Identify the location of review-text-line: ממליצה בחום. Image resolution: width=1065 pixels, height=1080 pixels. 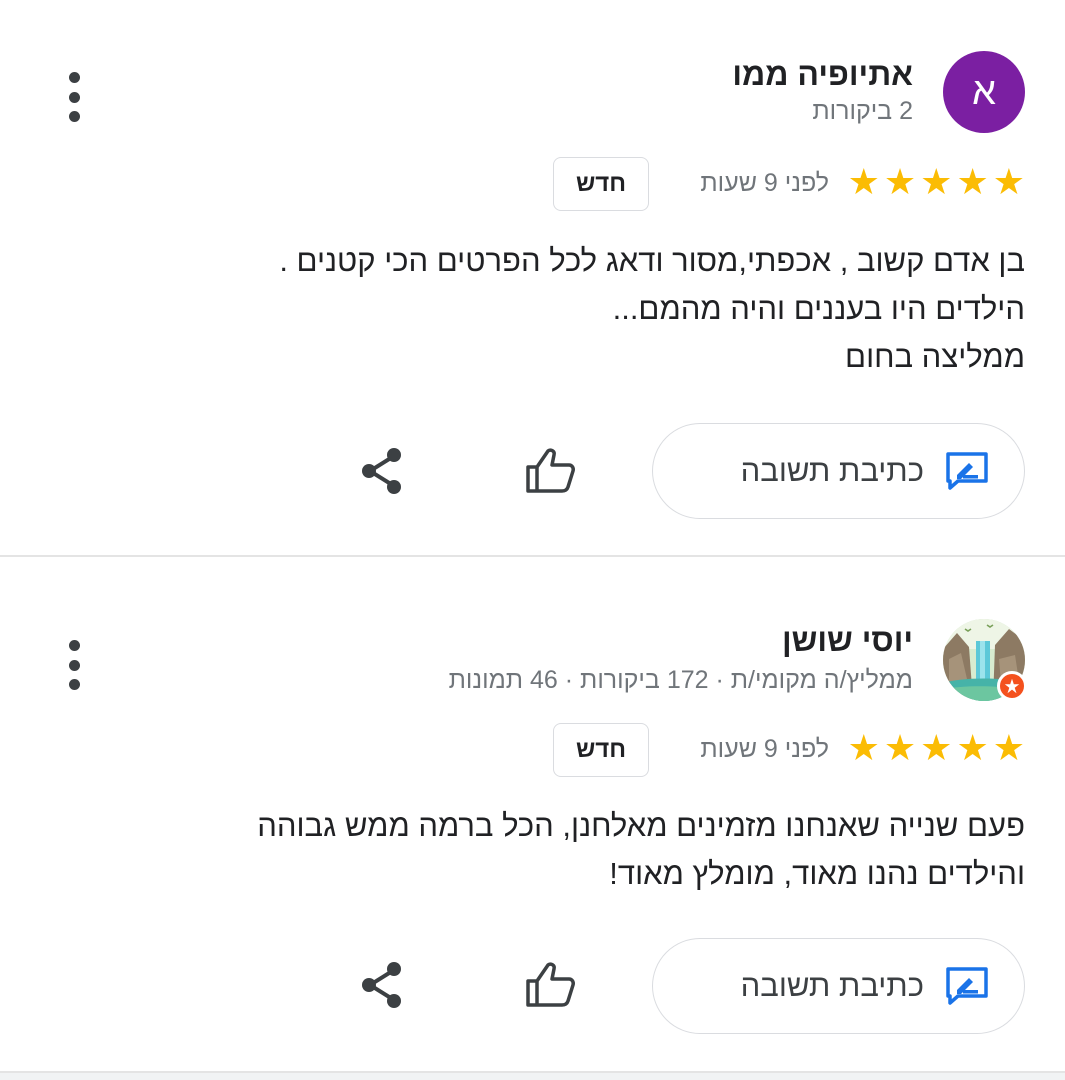
(935, 356).